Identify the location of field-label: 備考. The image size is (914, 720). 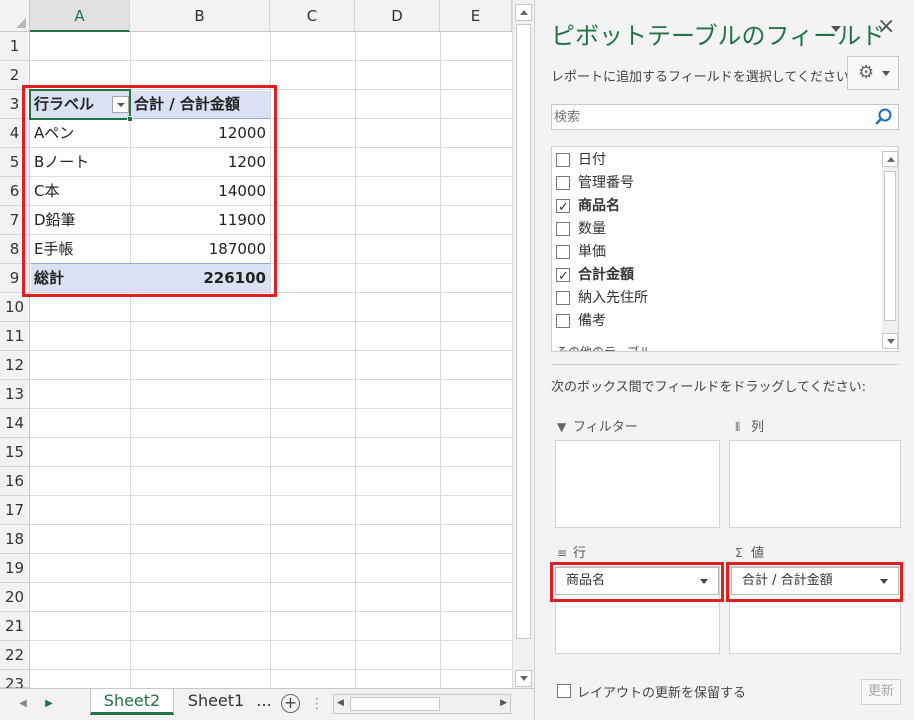
(592, 321).